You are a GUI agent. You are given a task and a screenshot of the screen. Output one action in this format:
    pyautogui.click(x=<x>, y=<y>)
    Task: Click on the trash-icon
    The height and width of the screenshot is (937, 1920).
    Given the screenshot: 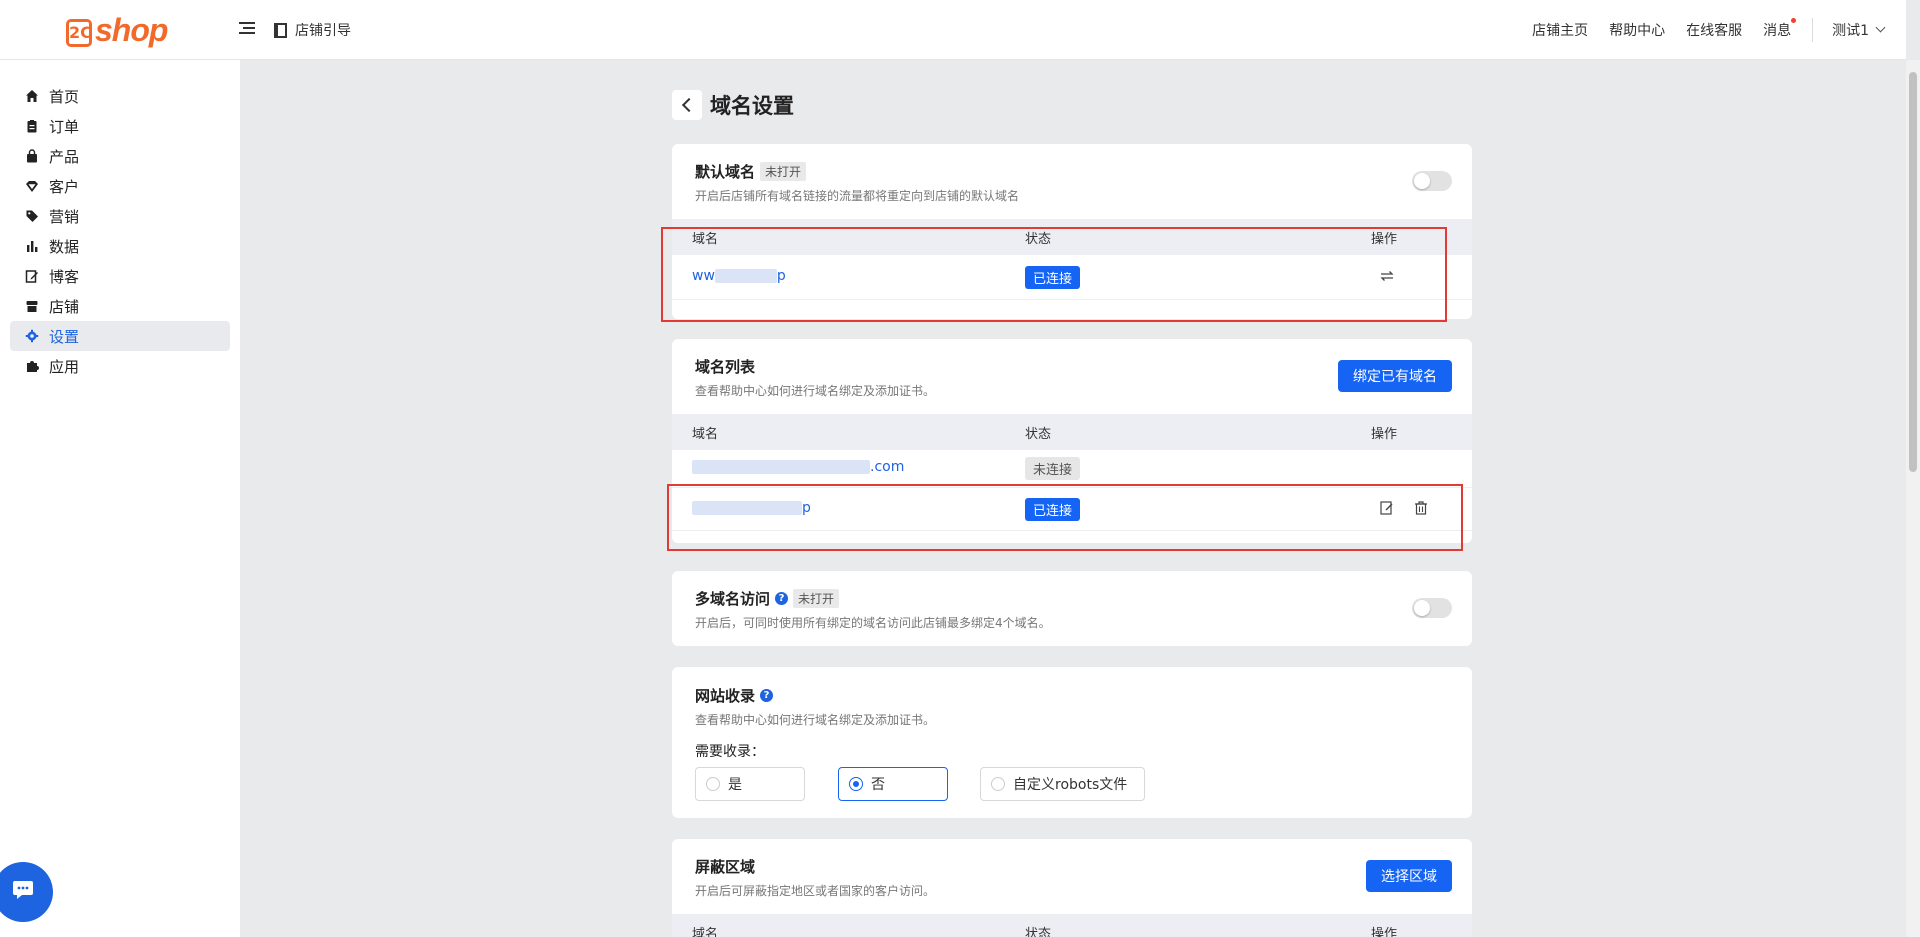 What is the action you would take?
    pyautogui.click(x=1421, y=508)
    